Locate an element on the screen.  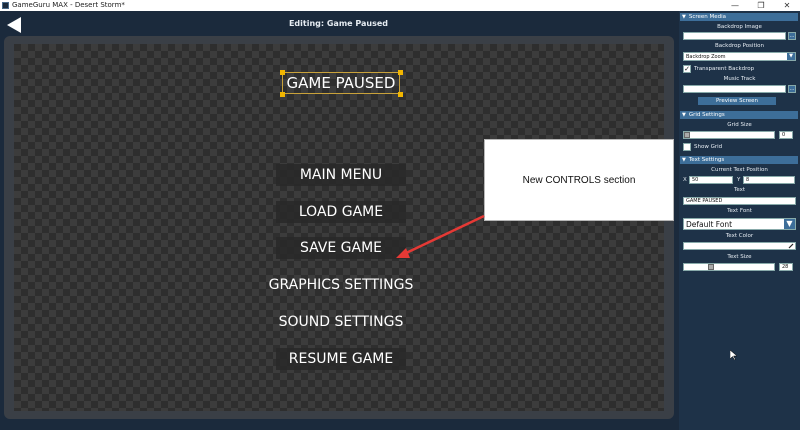
y-position-input: 8 is located at coordinates (769, 180).